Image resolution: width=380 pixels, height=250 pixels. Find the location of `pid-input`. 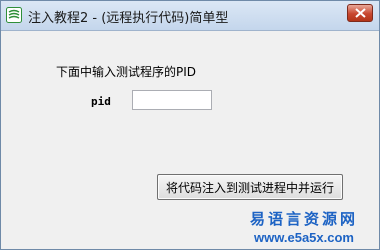

pid-input is located at coordinates (172, 100).